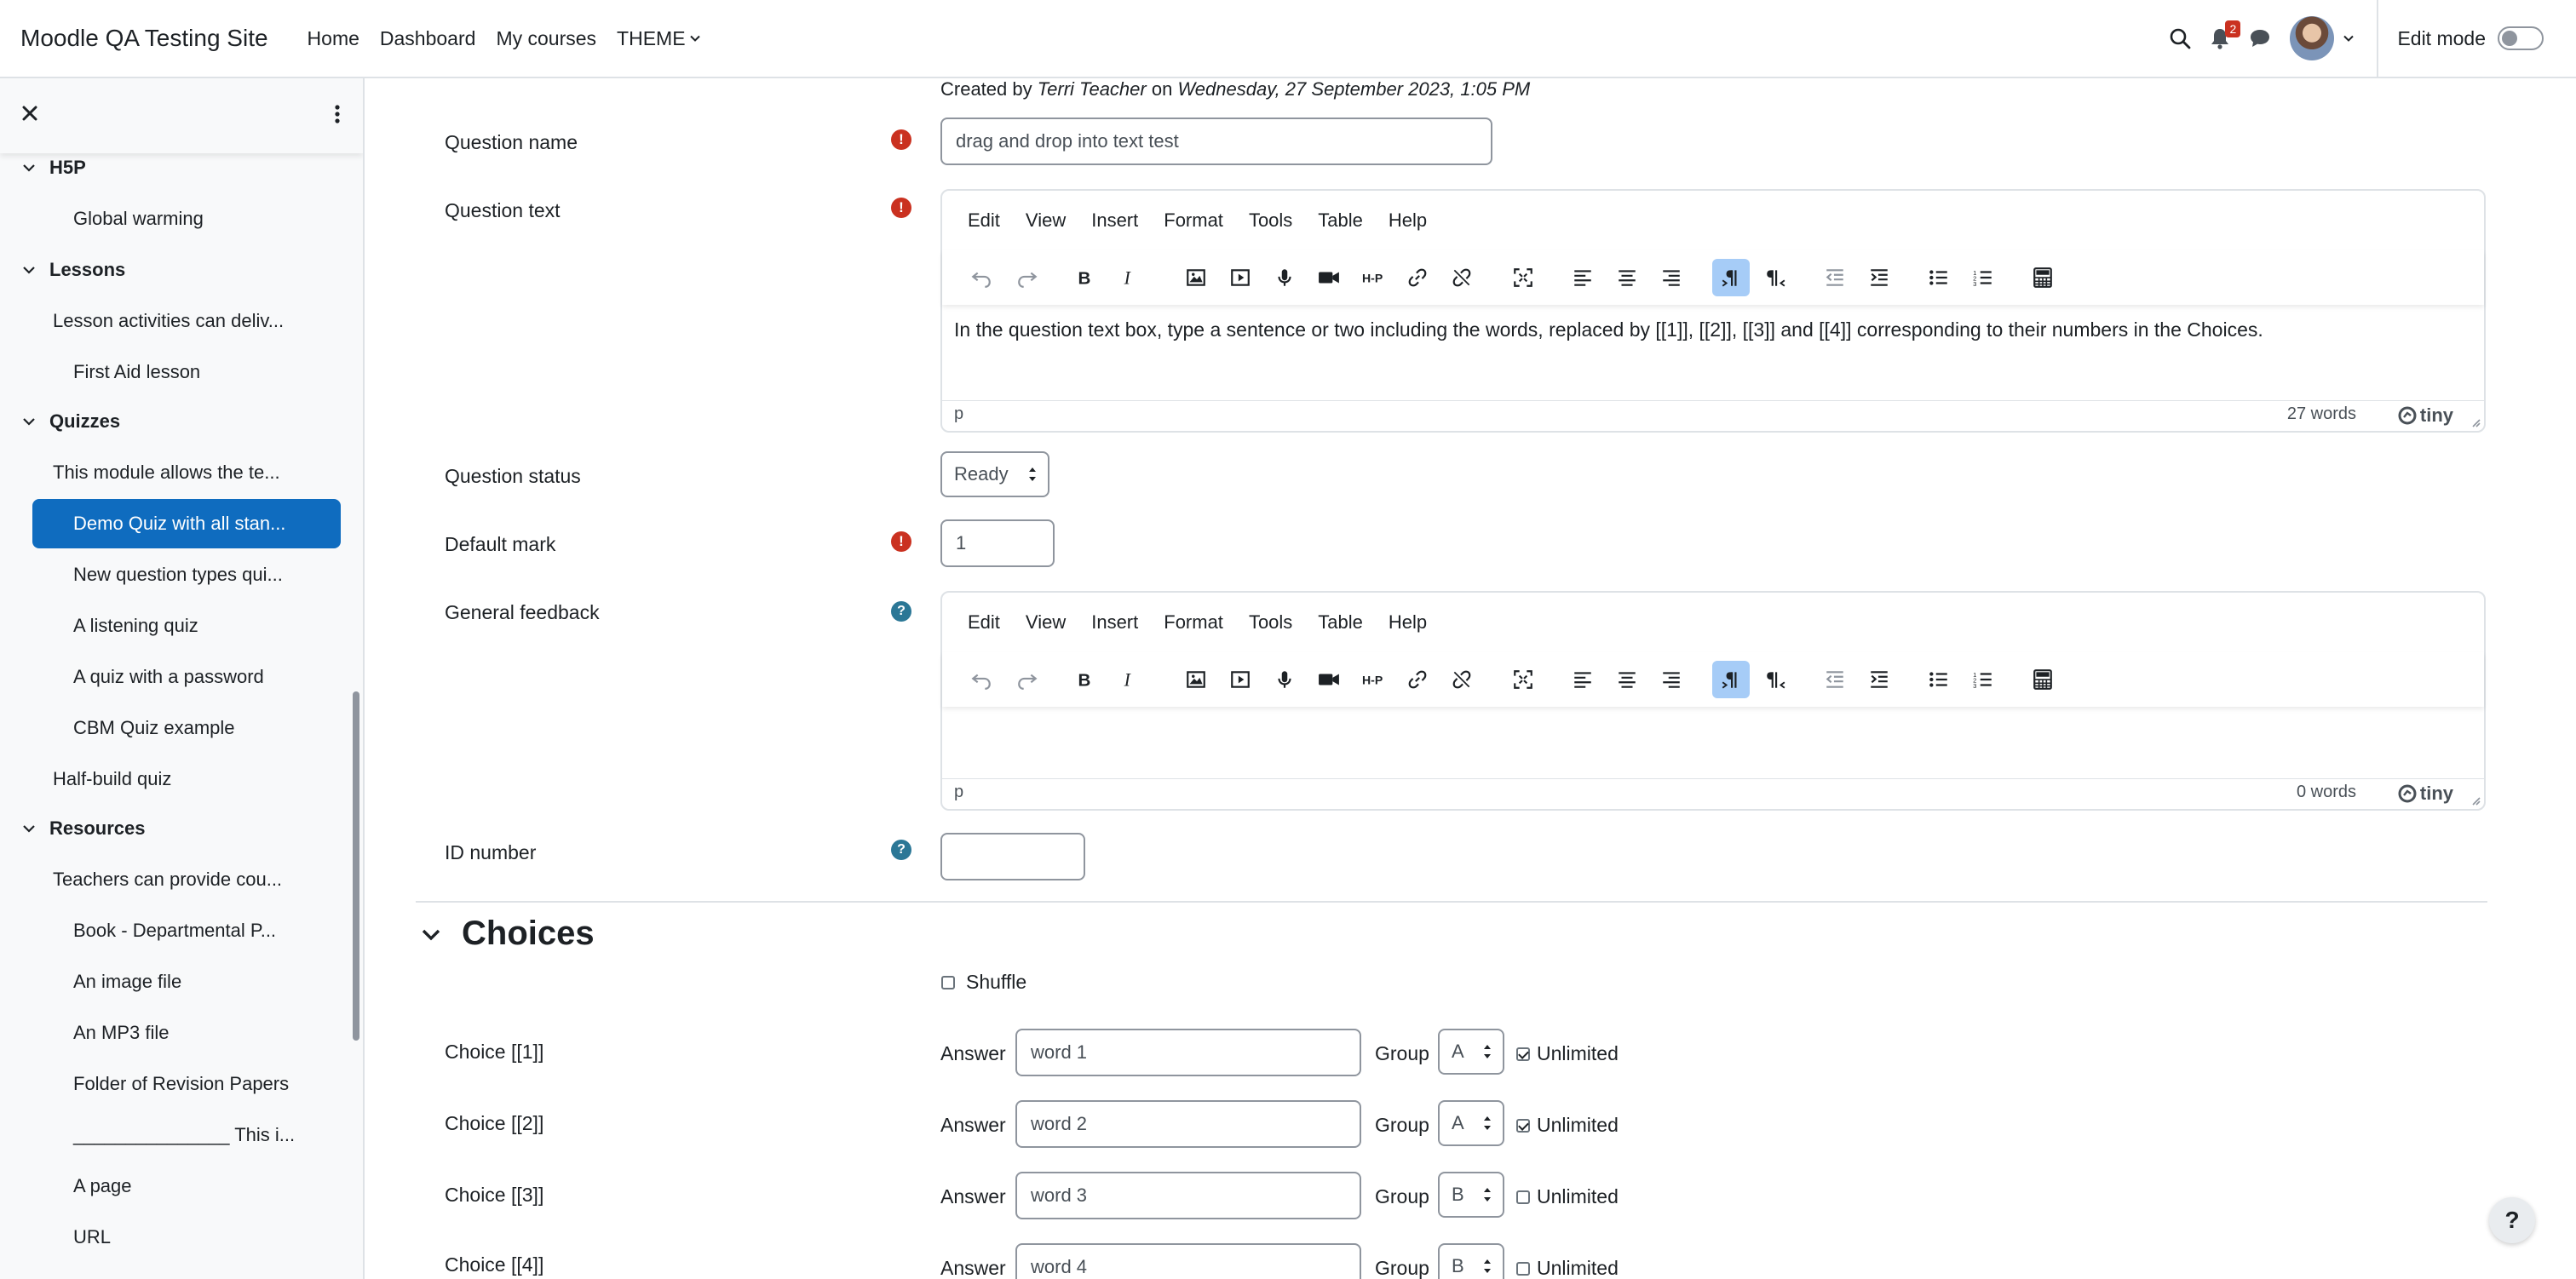 The height and width of the screenshot is (1279, 2576). What do you see at coordinates (71, 422) in the screenshot?
I see `drawer-section-quizzes: Quizzes` at bounding box center [71, 422].